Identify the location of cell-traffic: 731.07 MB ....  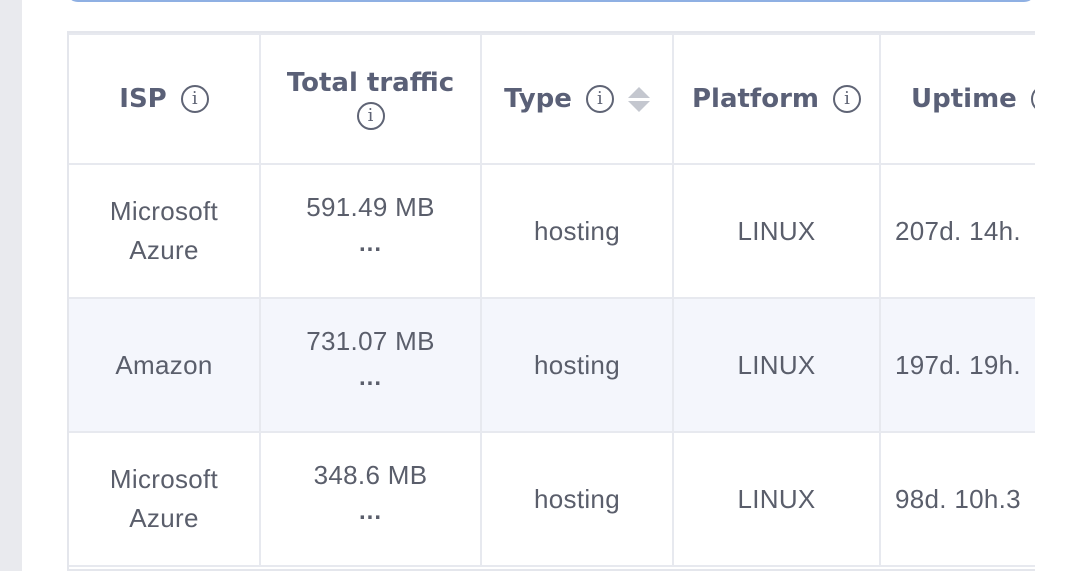
(370, 365).